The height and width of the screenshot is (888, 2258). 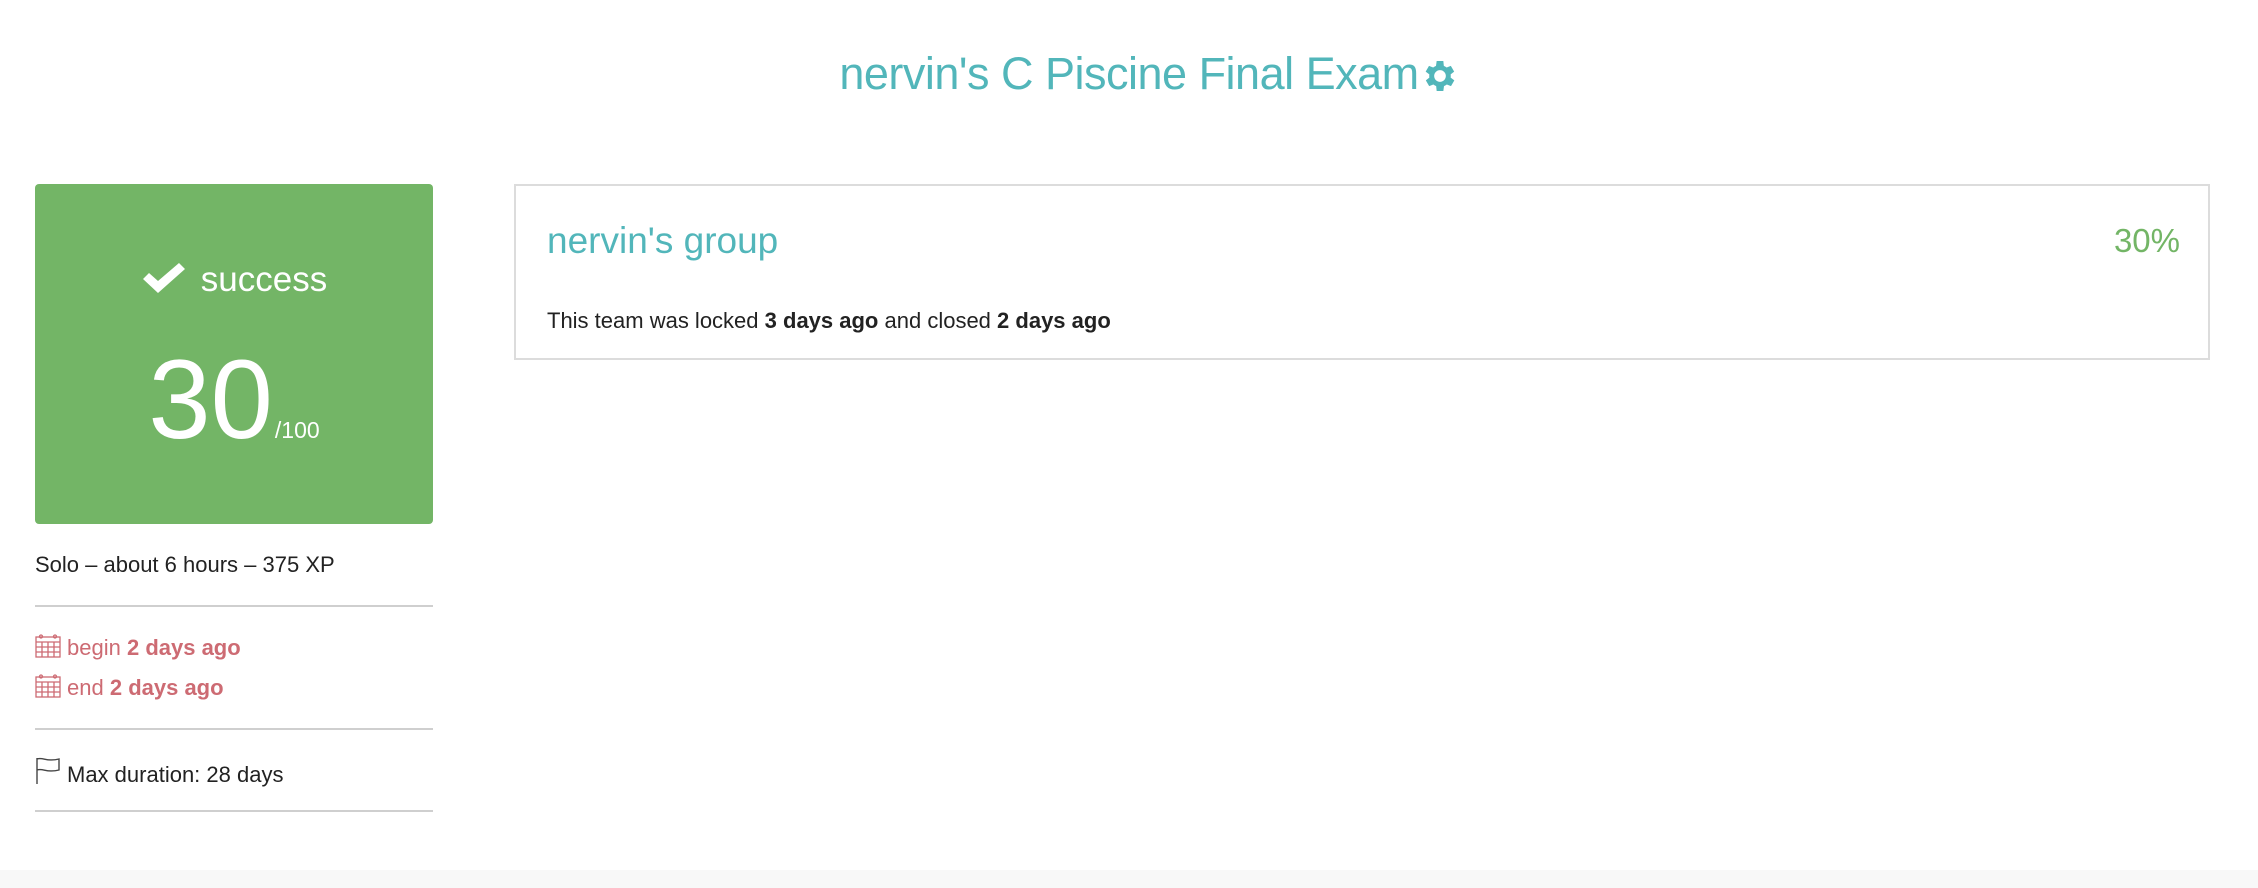 I want to click on max-duration-text: Max duration: 28 days, so click(x=175, y=774).